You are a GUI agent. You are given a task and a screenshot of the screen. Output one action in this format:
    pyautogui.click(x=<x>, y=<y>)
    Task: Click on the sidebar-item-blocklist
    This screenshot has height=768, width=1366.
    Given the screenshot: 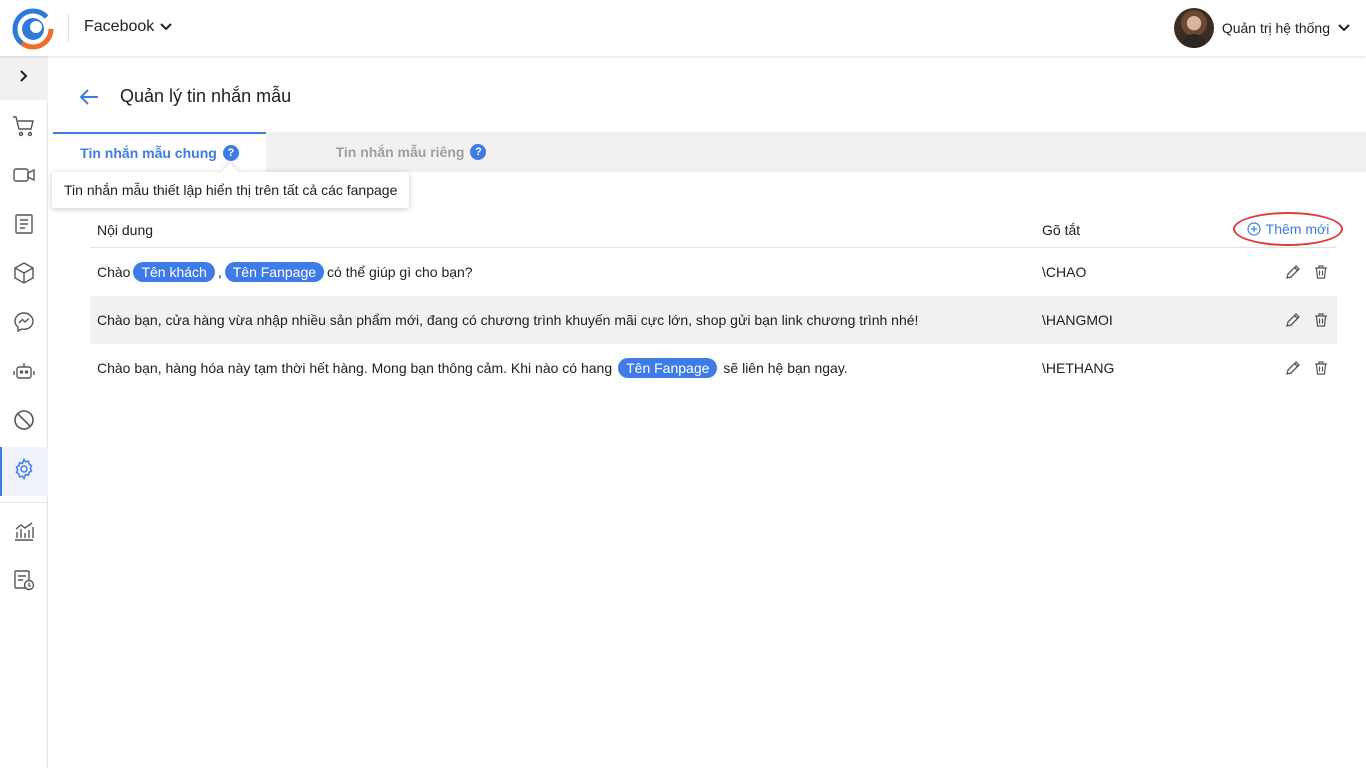 What is the action you would take?
    pyautogui.click(x=24, y=422)
    